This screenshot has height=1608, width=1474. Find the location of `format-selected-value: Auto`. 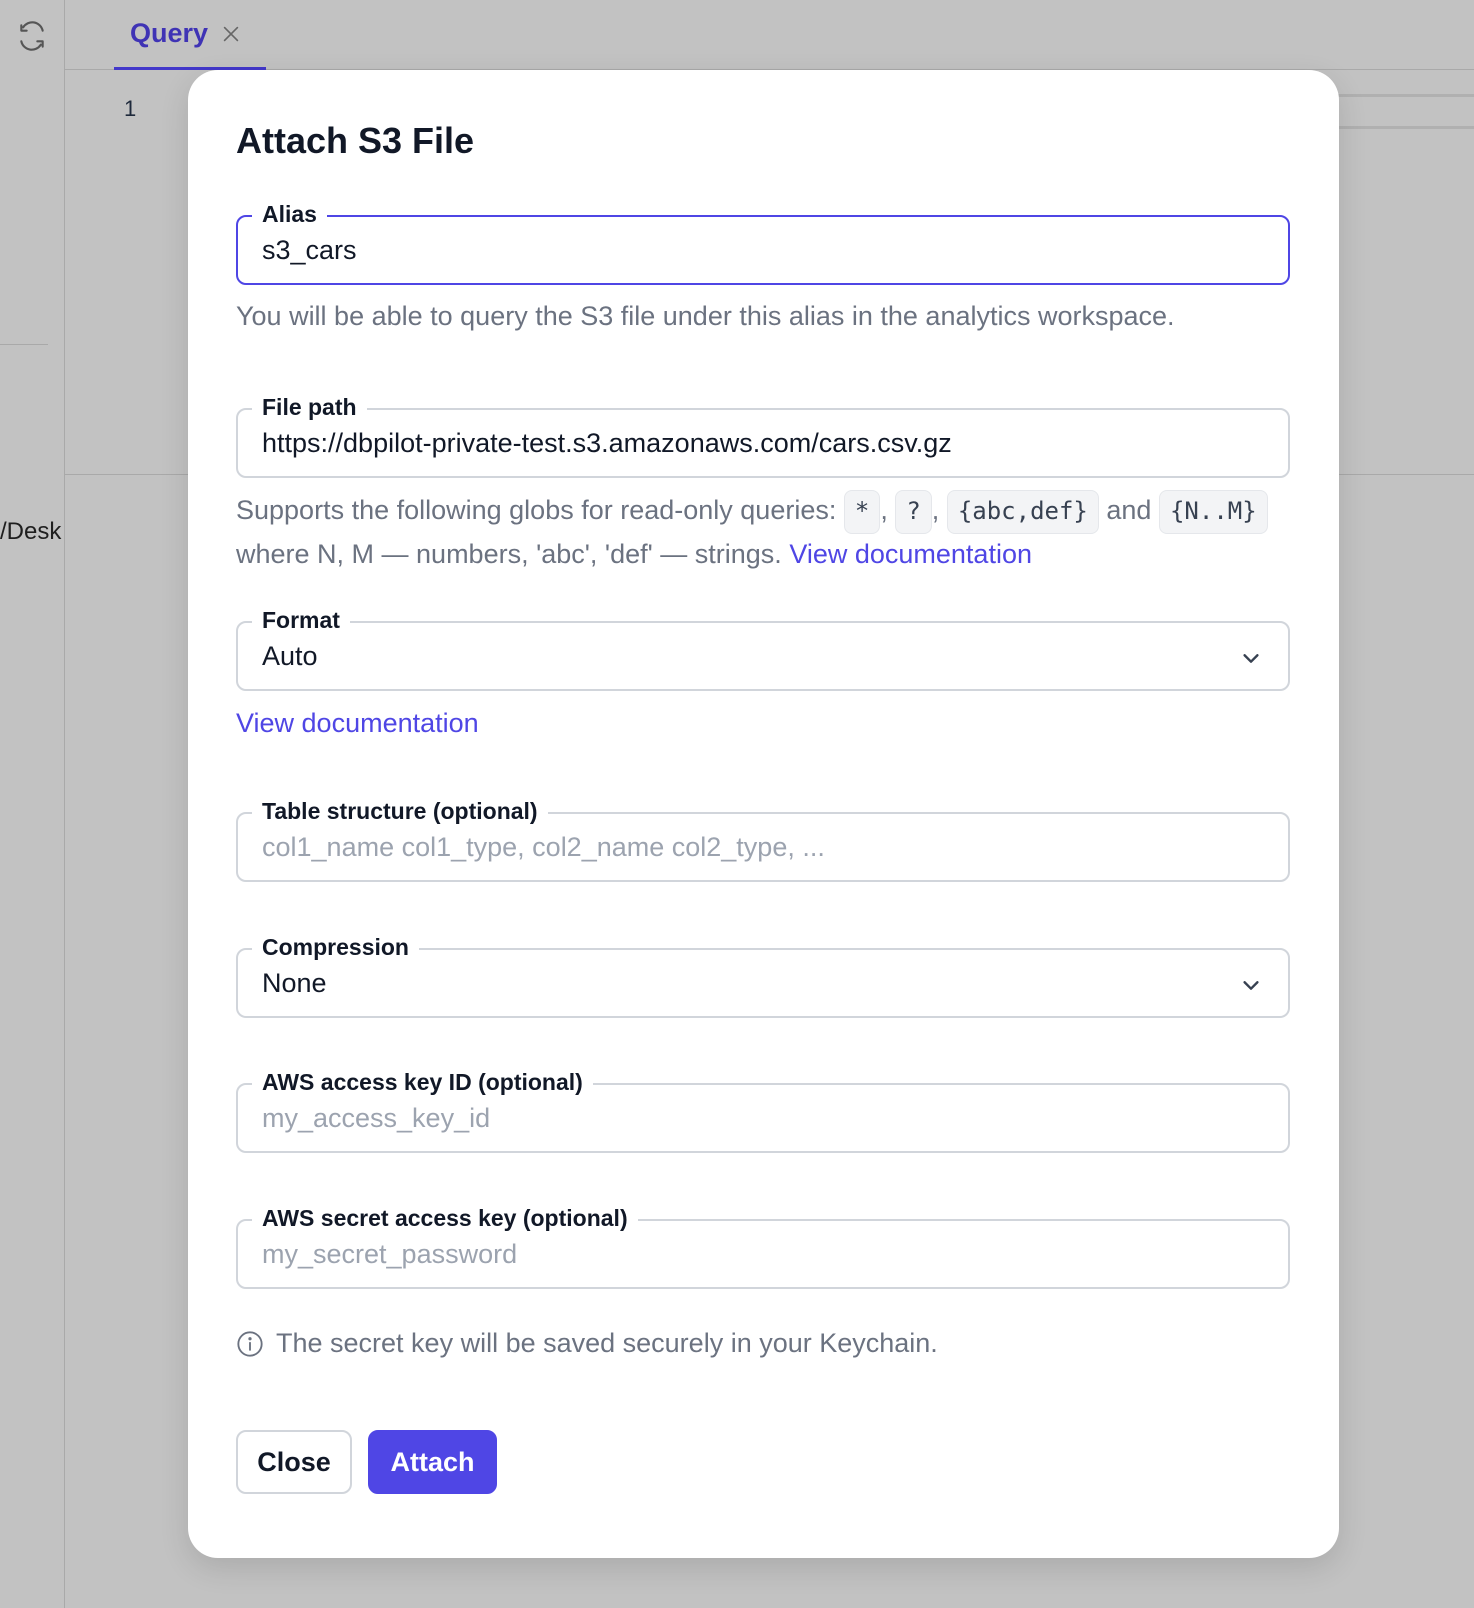

format-selected-value: Auto is located at coordinates (290, 655).